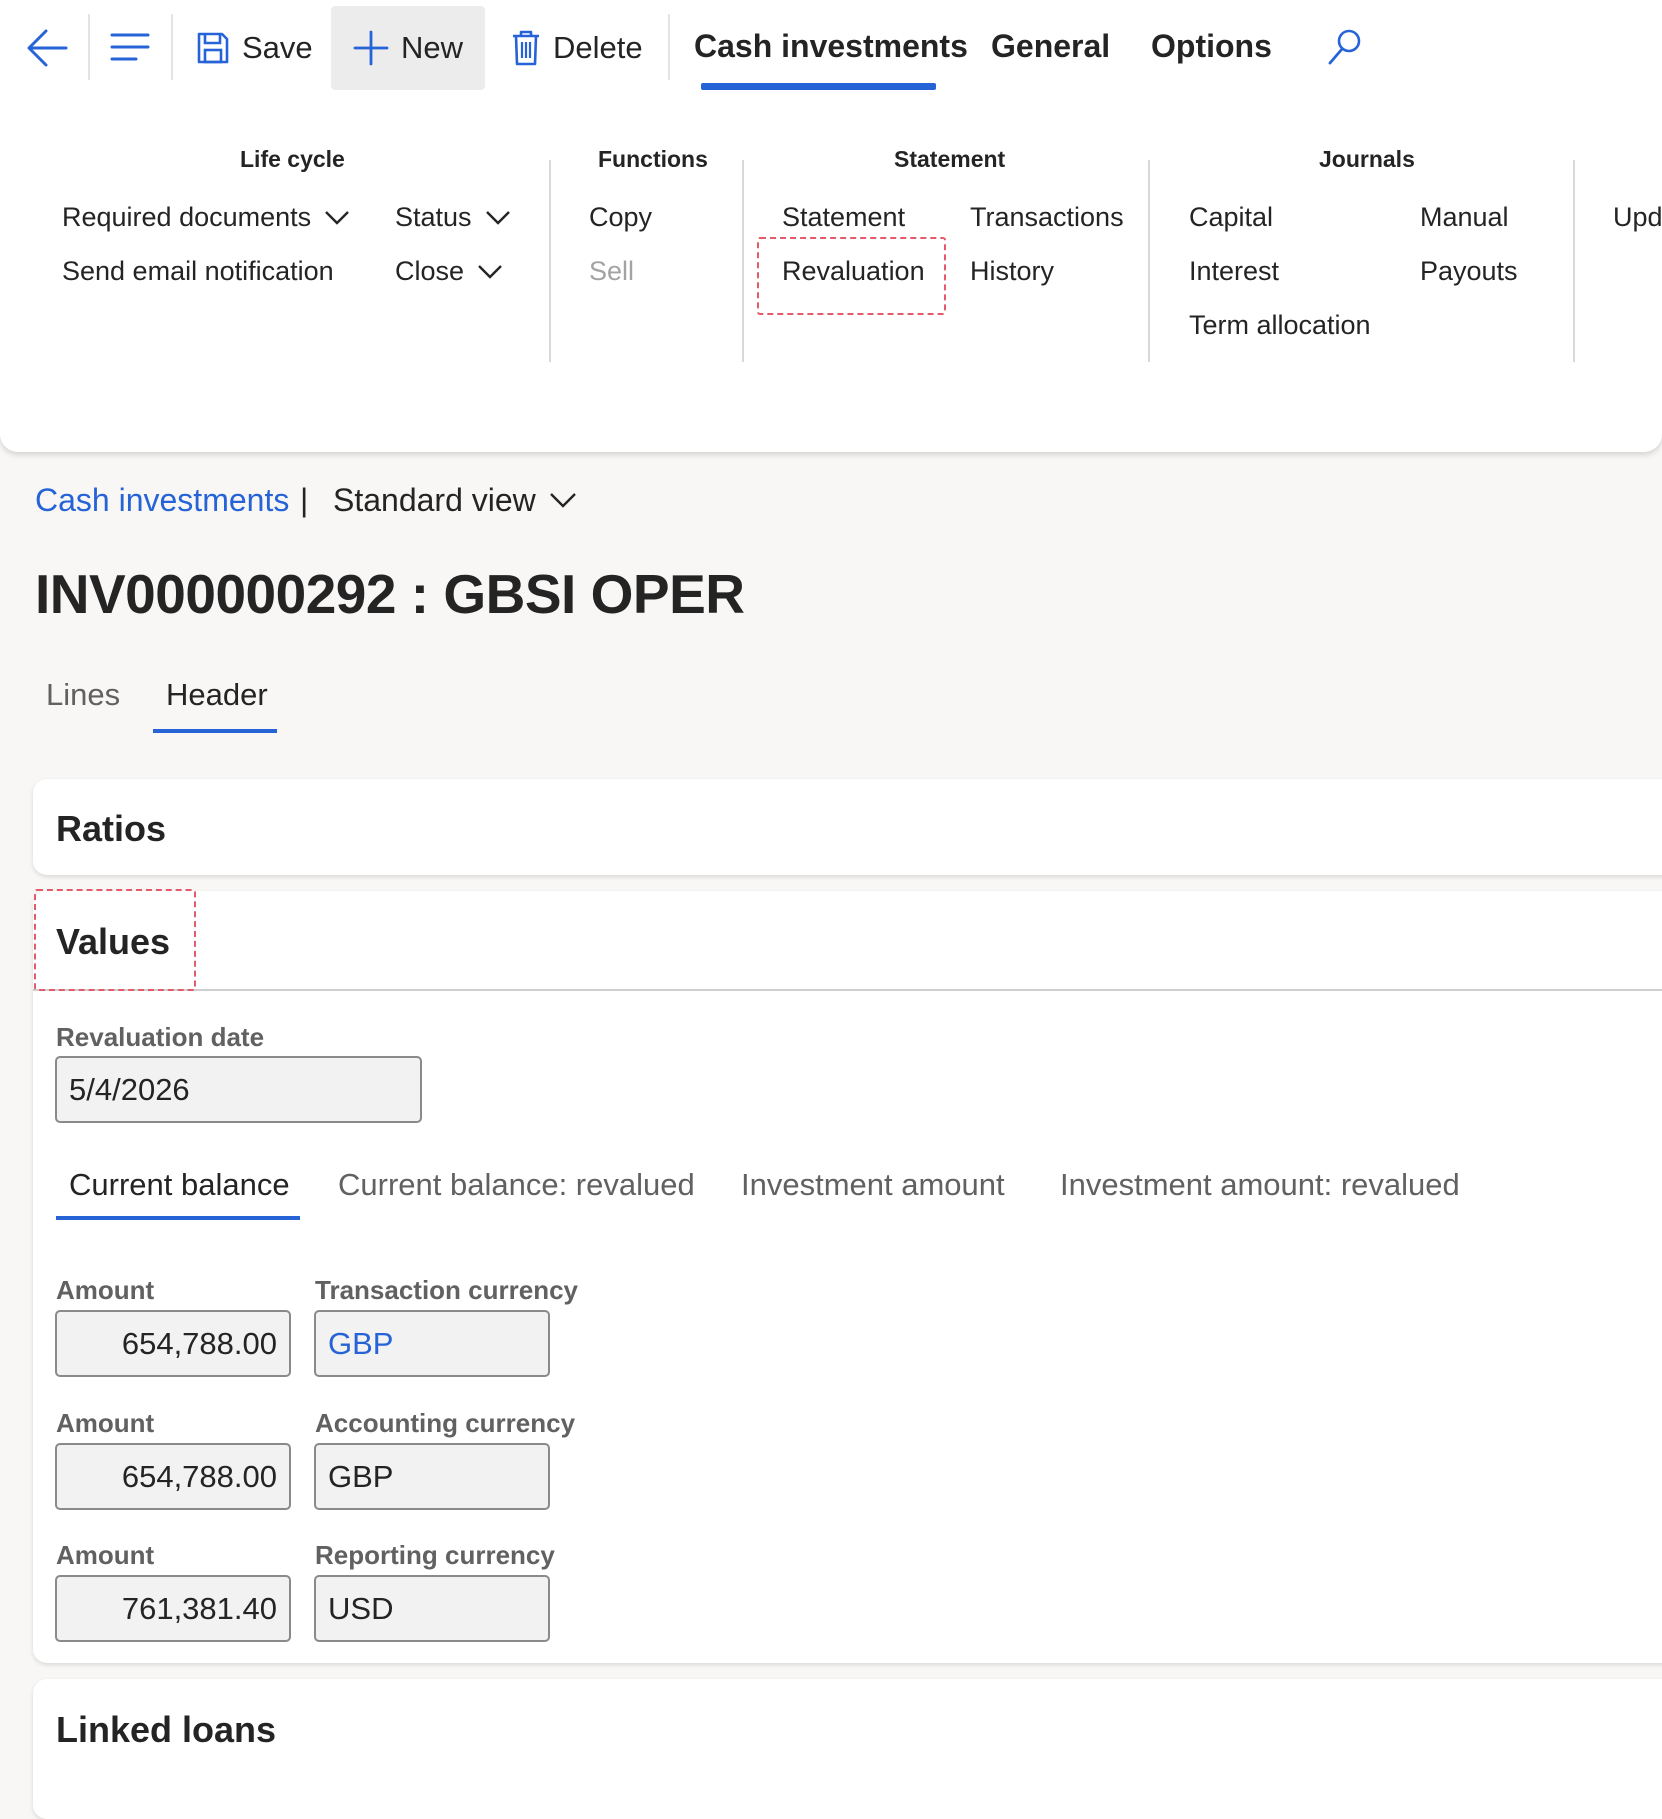  Describe the element at coordinates (166, 1729) in the screenshot. I see `linked-loans-section-title: Linked loans` at that location.